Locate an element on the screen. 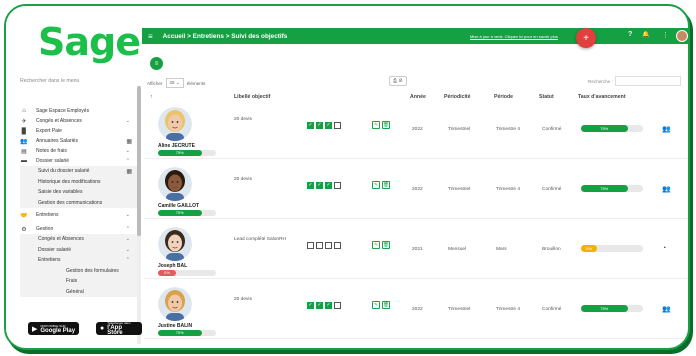 Image resolution: width=696 pixels, height=356 pixels. year-cell: 2022 is located at coordinates (417, 189).